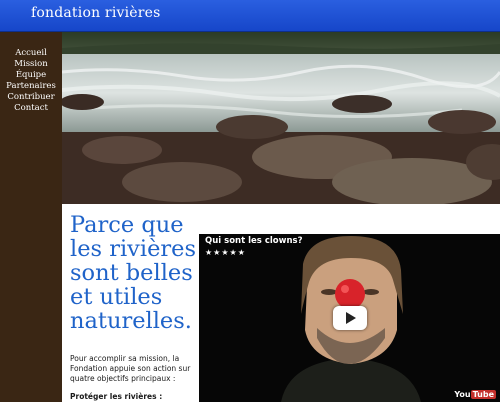 This screenshot has height=402, width=500. Describe the element at coordinates (254, 241) in the screenshot. I see `video-title: Qui sont les clowns?` at that location.